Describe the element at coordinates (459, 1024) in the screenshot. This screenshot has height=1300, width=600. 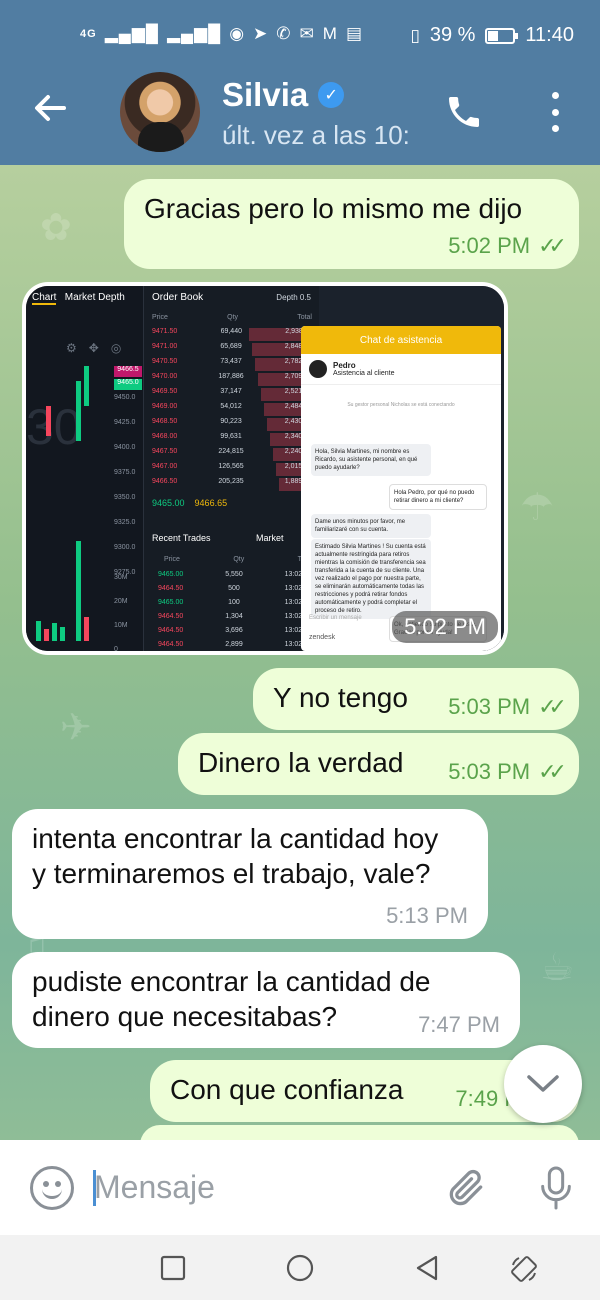
I see `message-time: 7:47 PM` at that location.